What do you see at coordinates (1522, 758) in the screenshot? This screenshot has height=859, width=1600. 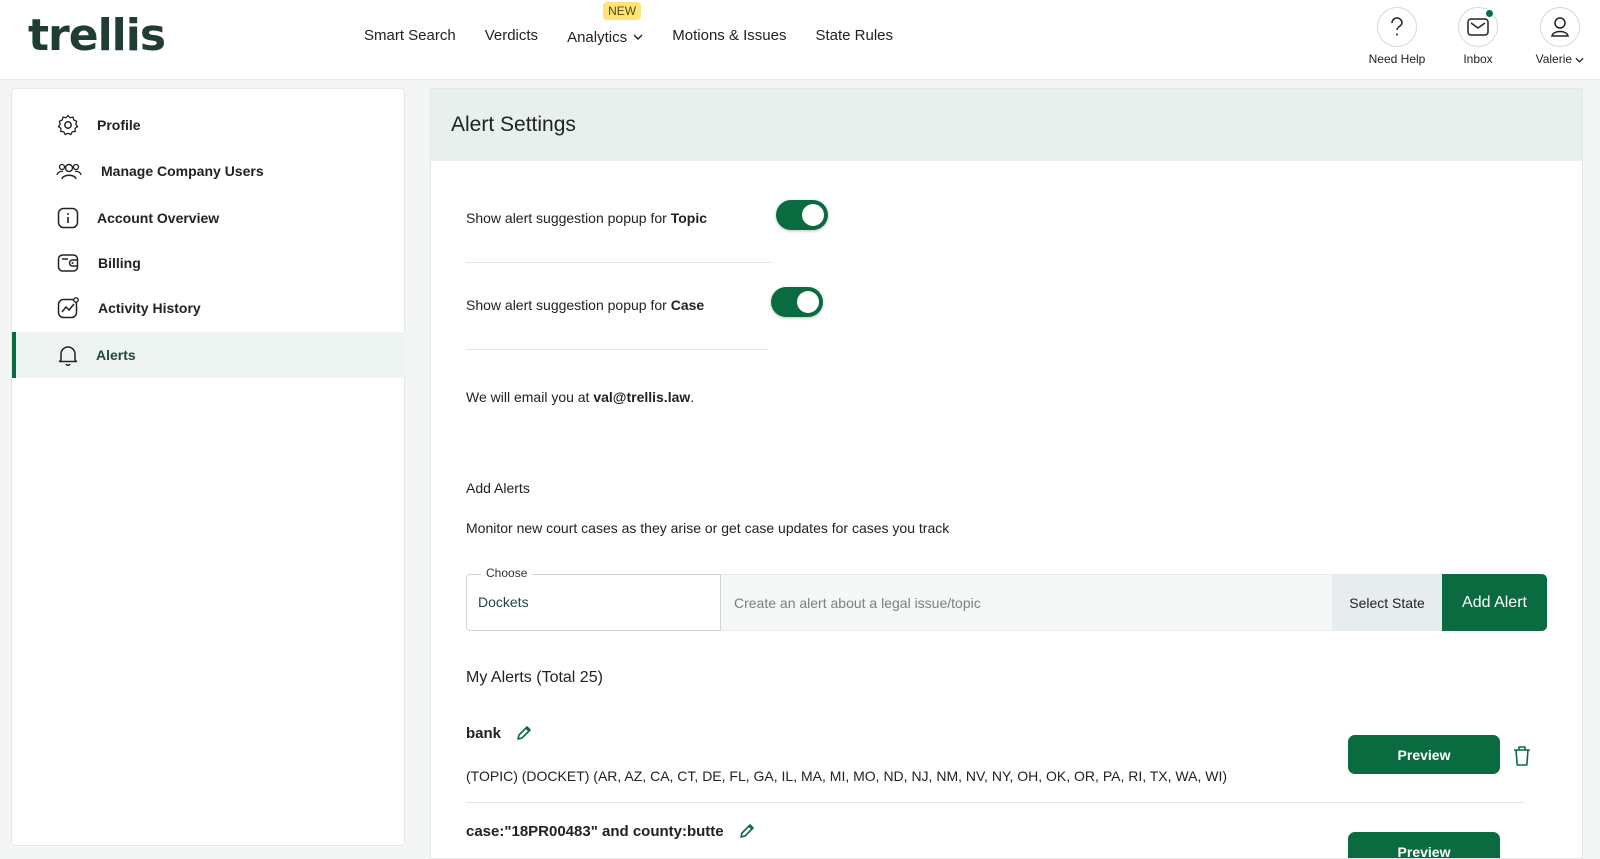 I see `trash-icon` at bounding box center [1522, 758].